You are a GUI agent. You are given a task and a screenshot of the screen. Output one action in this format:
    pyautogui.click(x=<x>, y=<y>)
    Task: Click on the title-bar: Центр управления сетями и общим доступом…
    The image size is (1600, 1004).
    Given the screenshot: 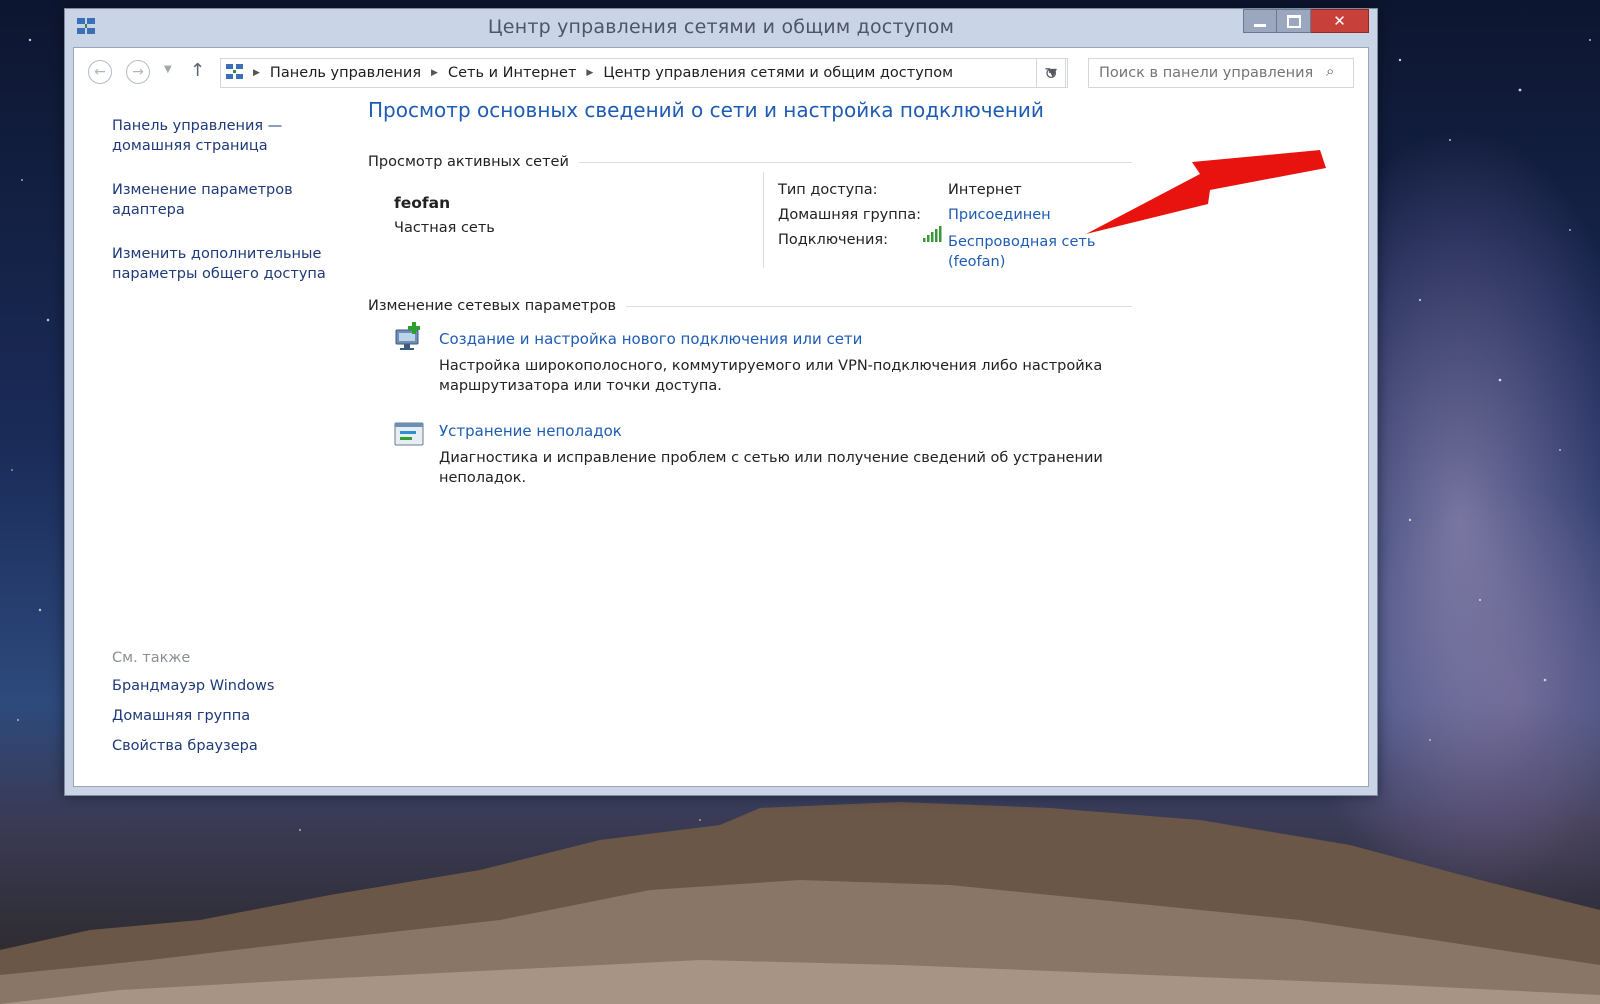 What is the action you would take?
    pyautogui.click(x=721, y=28)
    